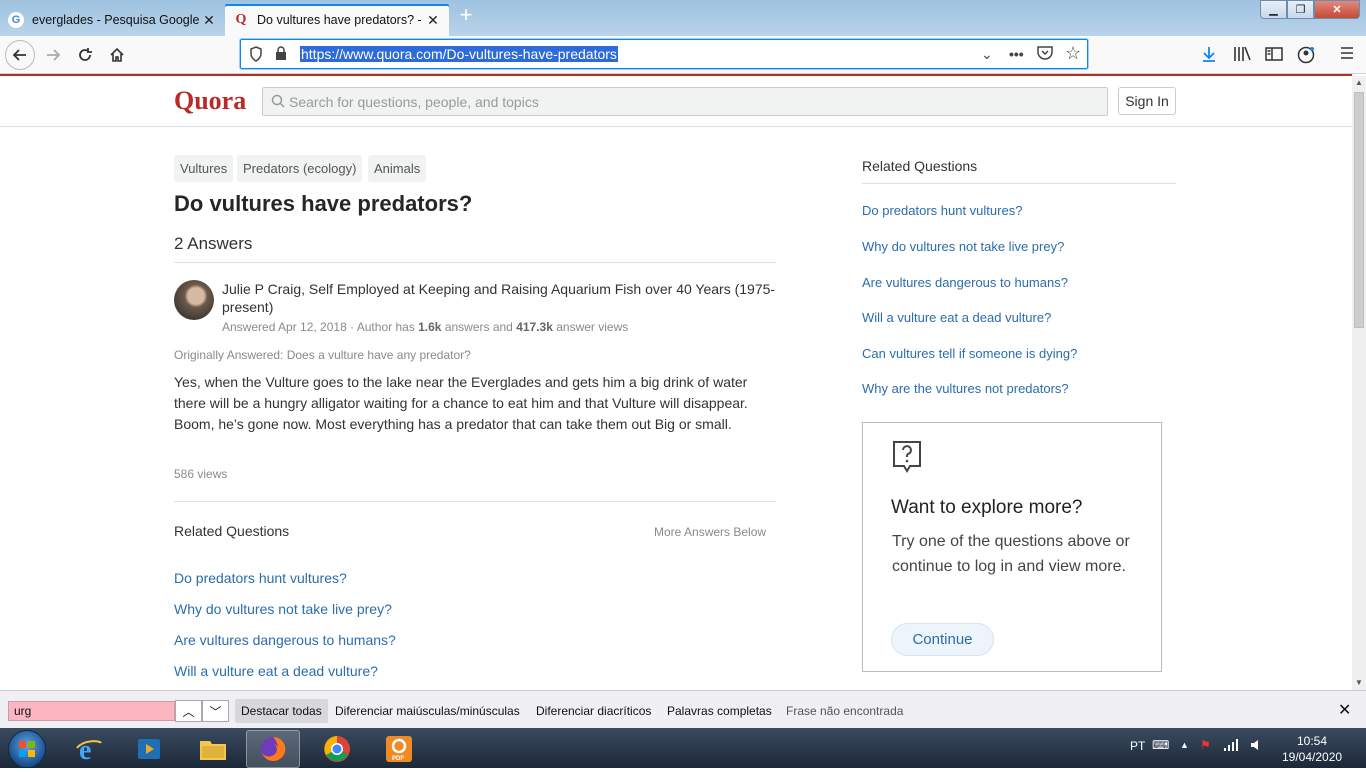  What do you see at coordinates (285, 640) in the screenshot?
I see `related-question-link: Are vultures dangerous to humans?` at bounding box center [285, 640].